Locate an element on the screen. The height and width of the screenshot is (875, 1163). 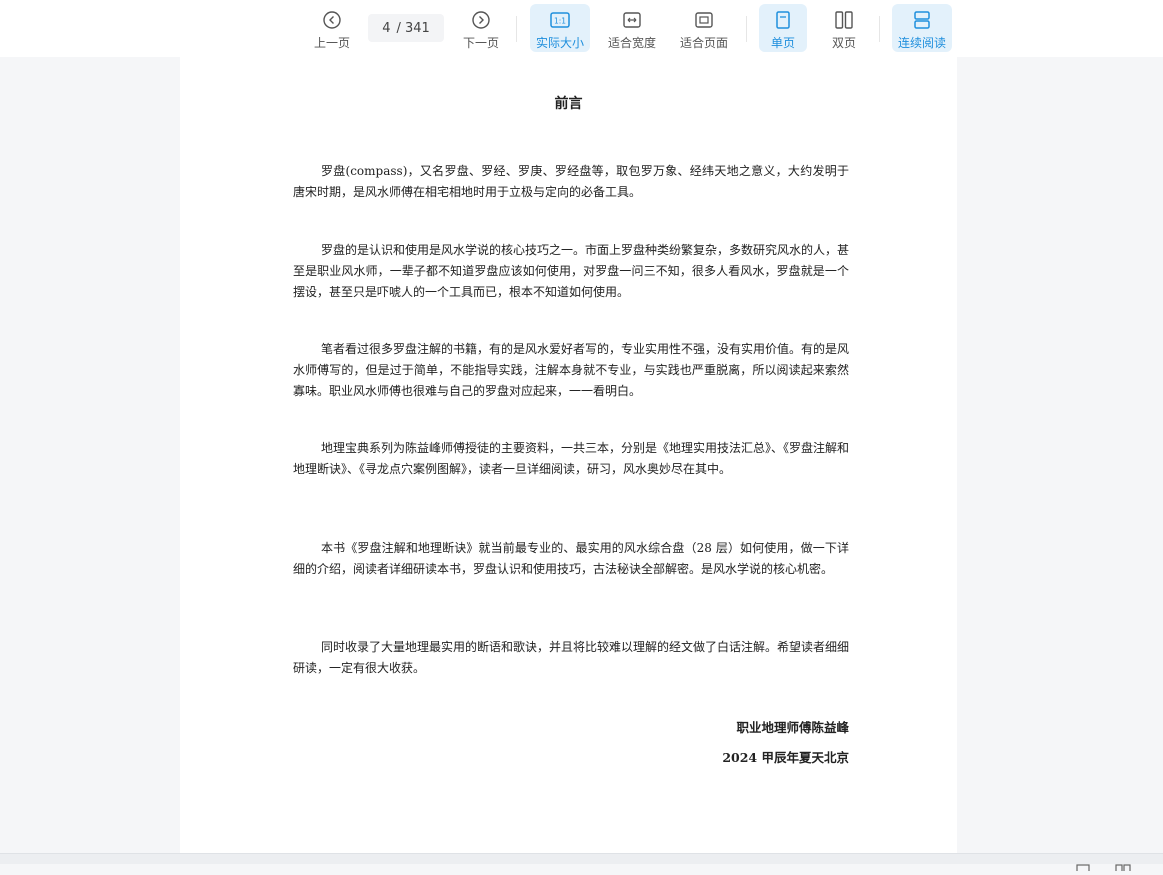
single-page-label: 单页 is located at coordinates (782, 43).